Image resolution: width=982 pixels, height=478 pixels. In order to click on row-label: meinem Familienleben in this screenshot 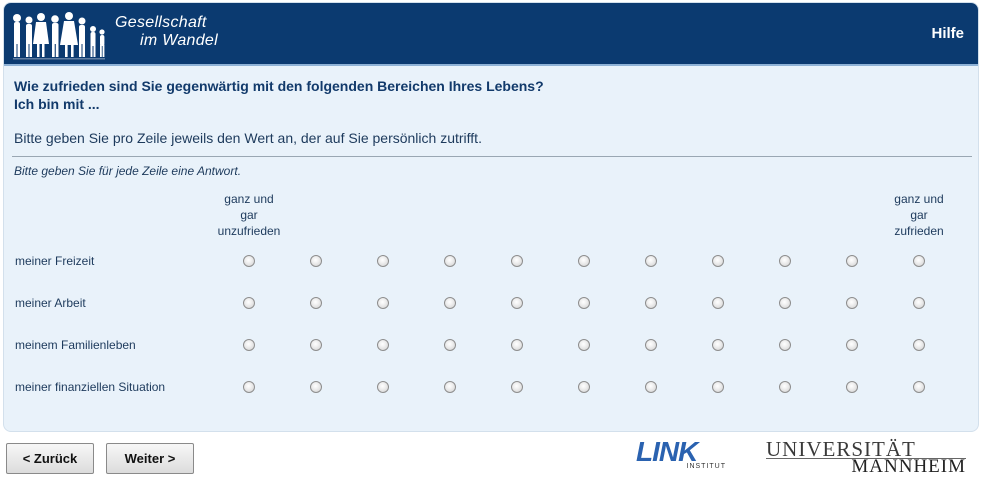, I will do `click(75, 345)`.